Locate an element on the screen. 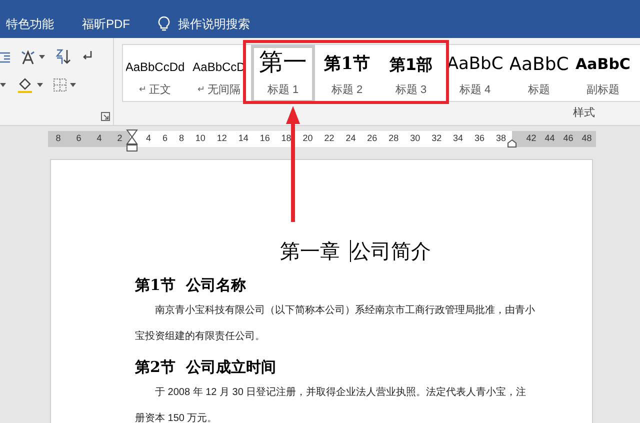  style-gallery-item: AaBbC 标题 4 is located at coordinates (475, 74).